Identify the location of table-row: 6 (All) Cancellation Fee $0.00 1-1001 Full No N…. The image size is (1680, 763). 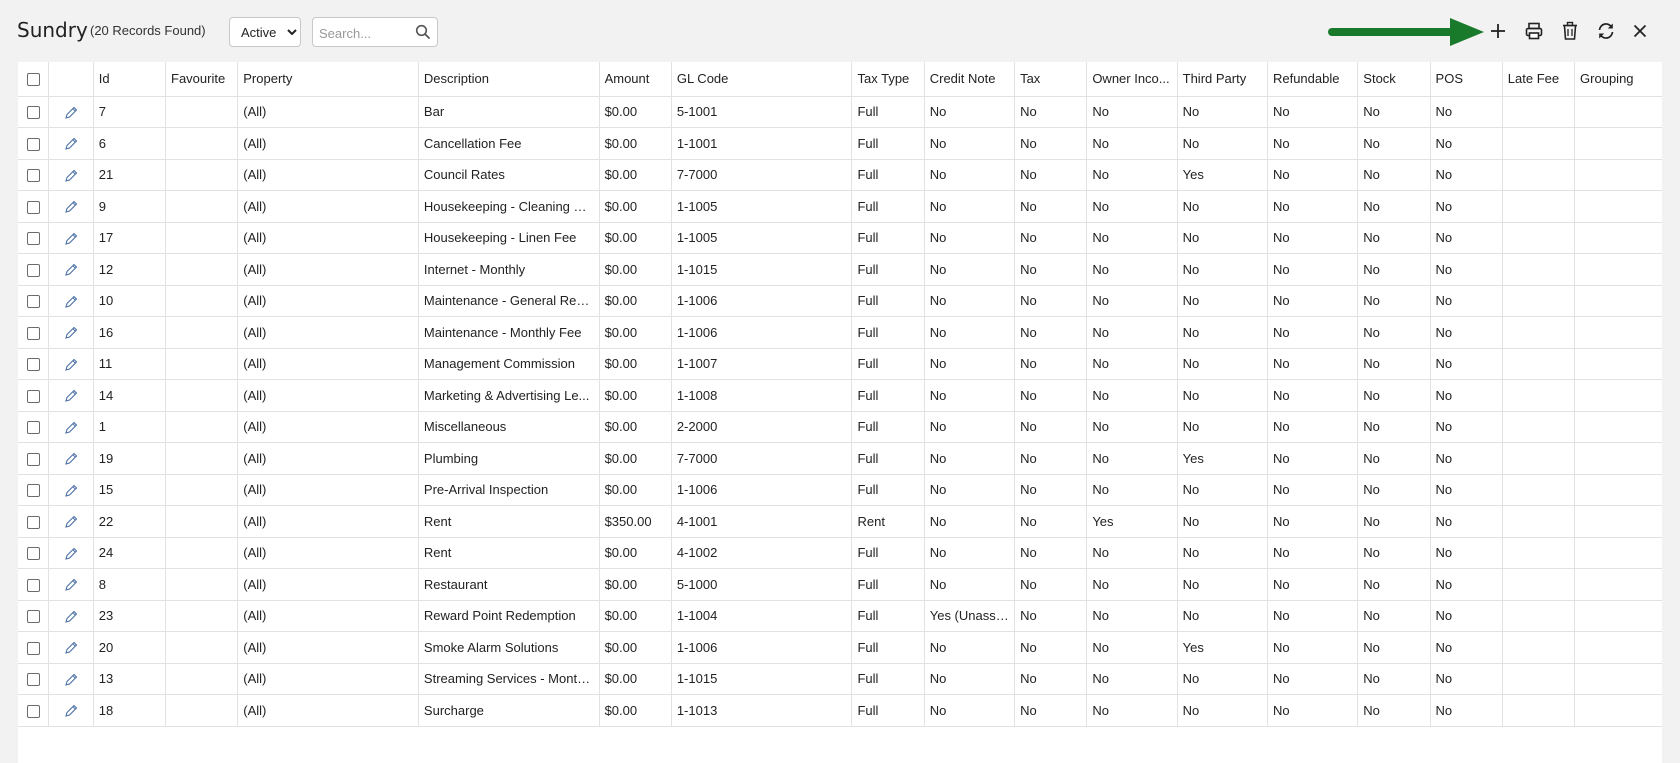
(840, 143).